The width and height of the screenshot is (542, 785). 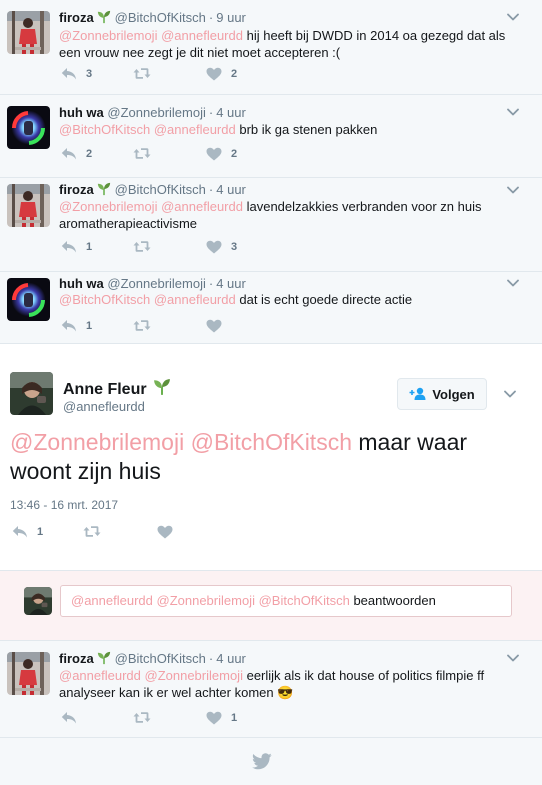 I want to click on tweet-timestamp: 13:46 - 16 mrt. 2017, so click(x=64, y=505).